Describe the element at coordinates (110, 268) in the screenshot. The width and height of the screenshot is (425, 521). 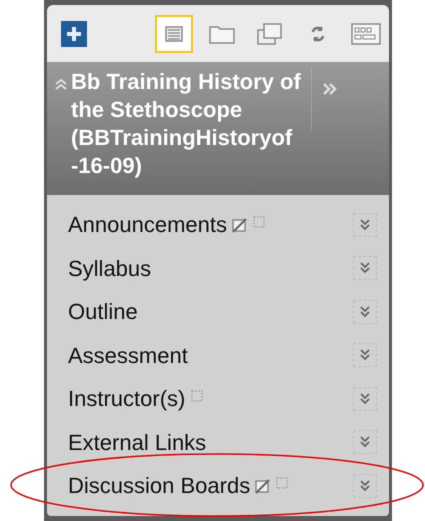
I see `menu-item-link: Syllabus` at that location.